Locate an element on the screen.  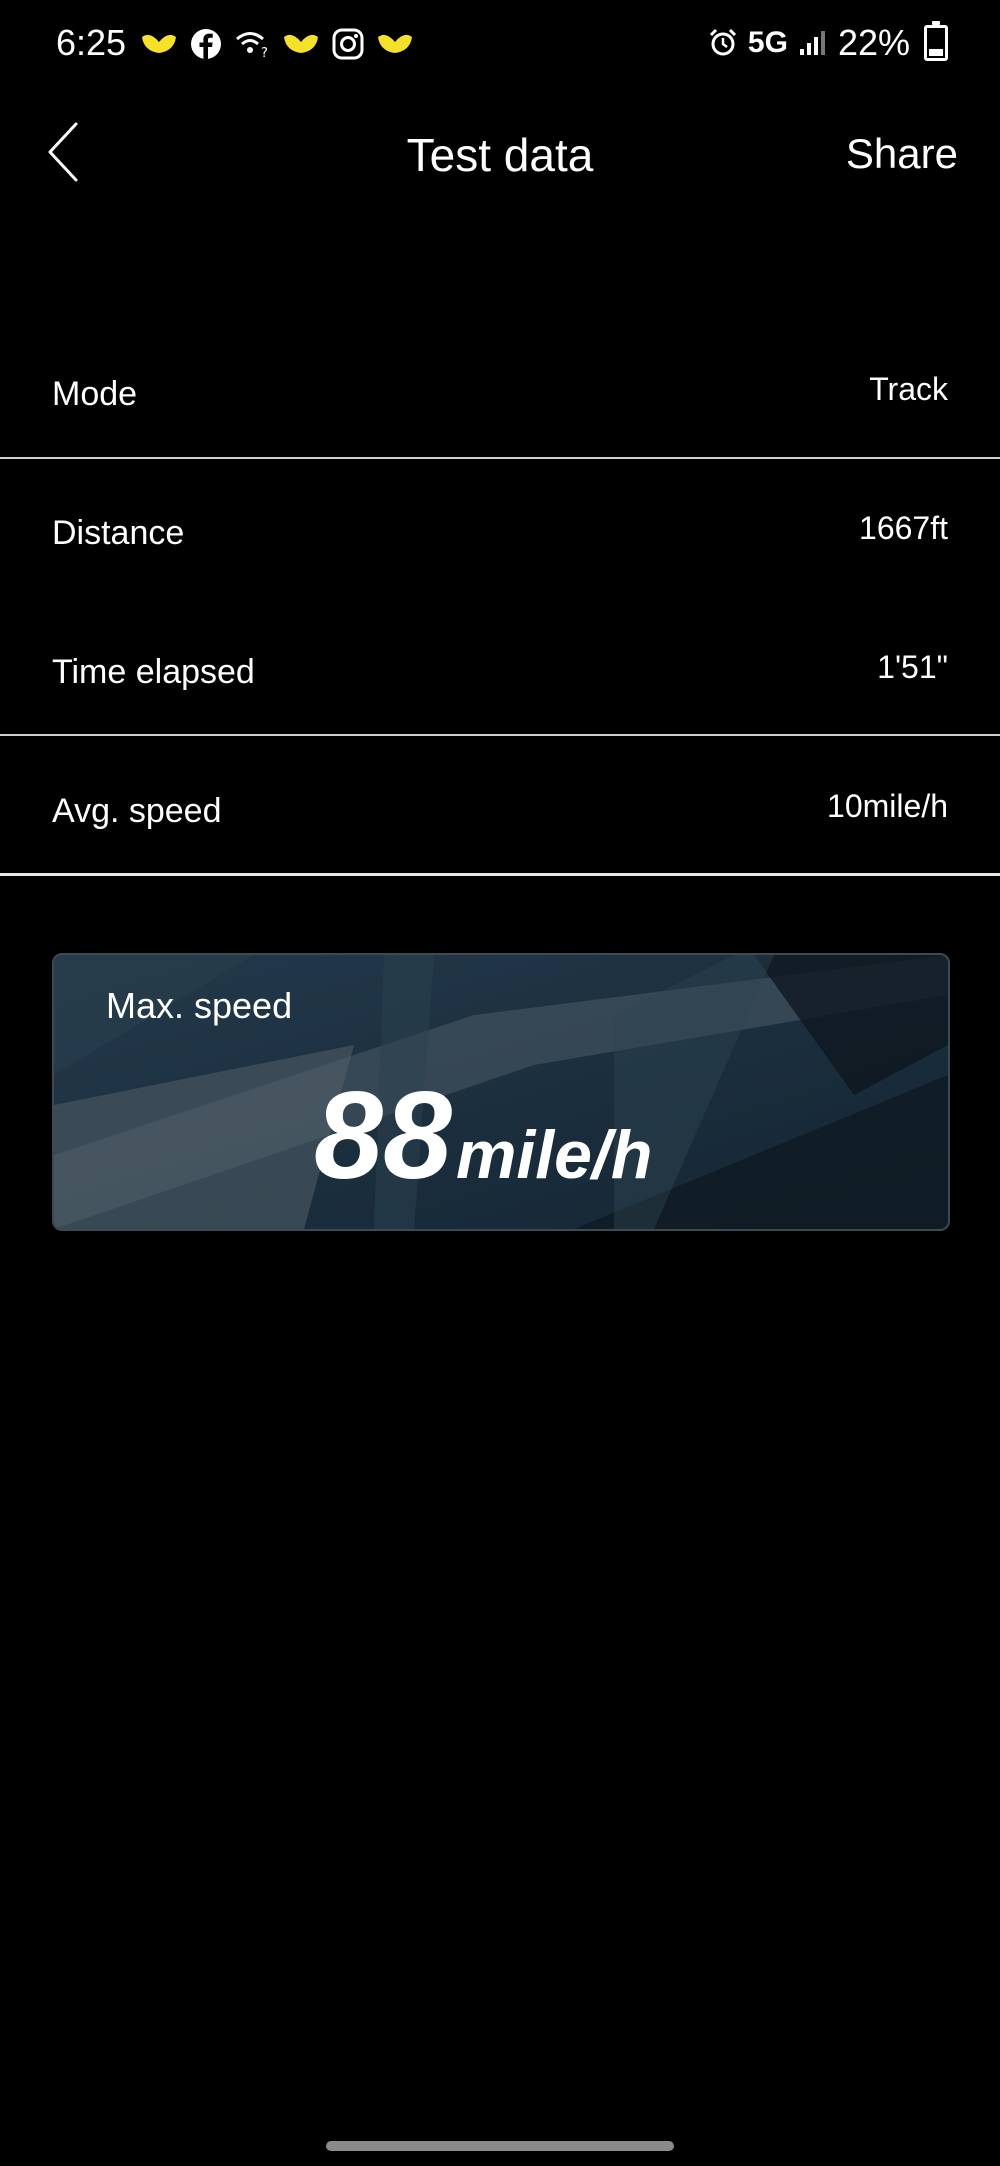
notification-icons: ? is located at coordinates (277, 44).